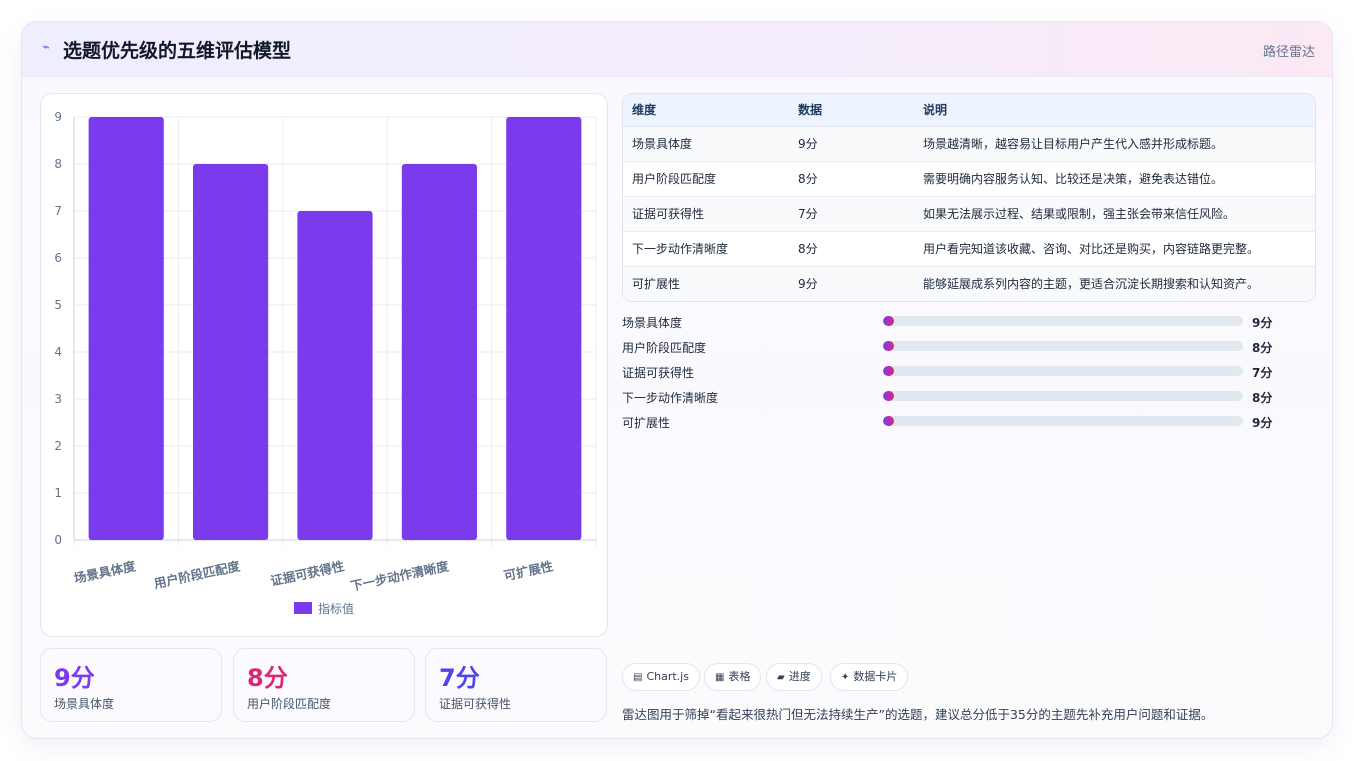 This screenshot has height=761, width=1354. Describe the element at coordinates (267, 678) in the screenshot. I see `stat-value: 8分` at that location.